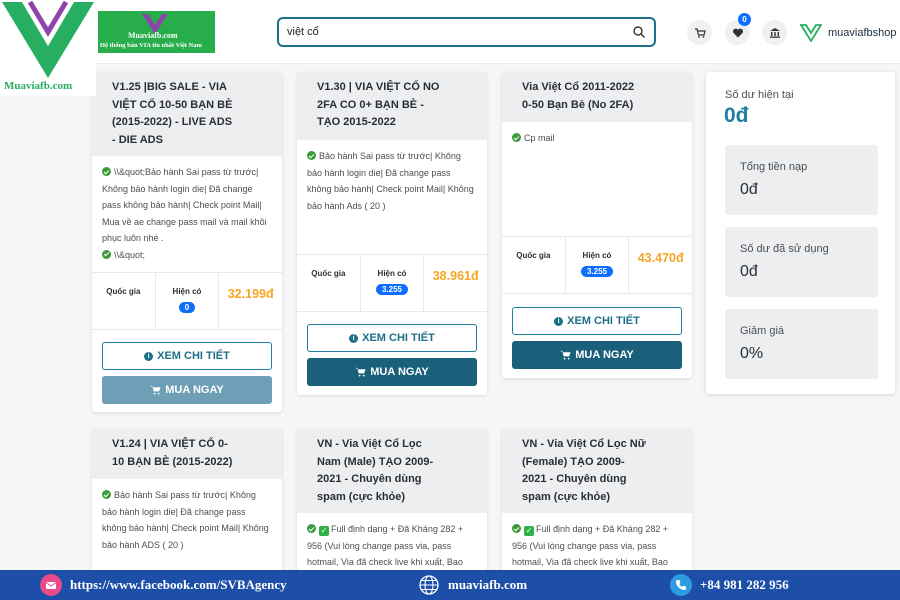 This screenshot has width=900, height=600. Describe the element at coordinates (597, 138) in the screenshot. I see `product-description: Cp mail` at that location.